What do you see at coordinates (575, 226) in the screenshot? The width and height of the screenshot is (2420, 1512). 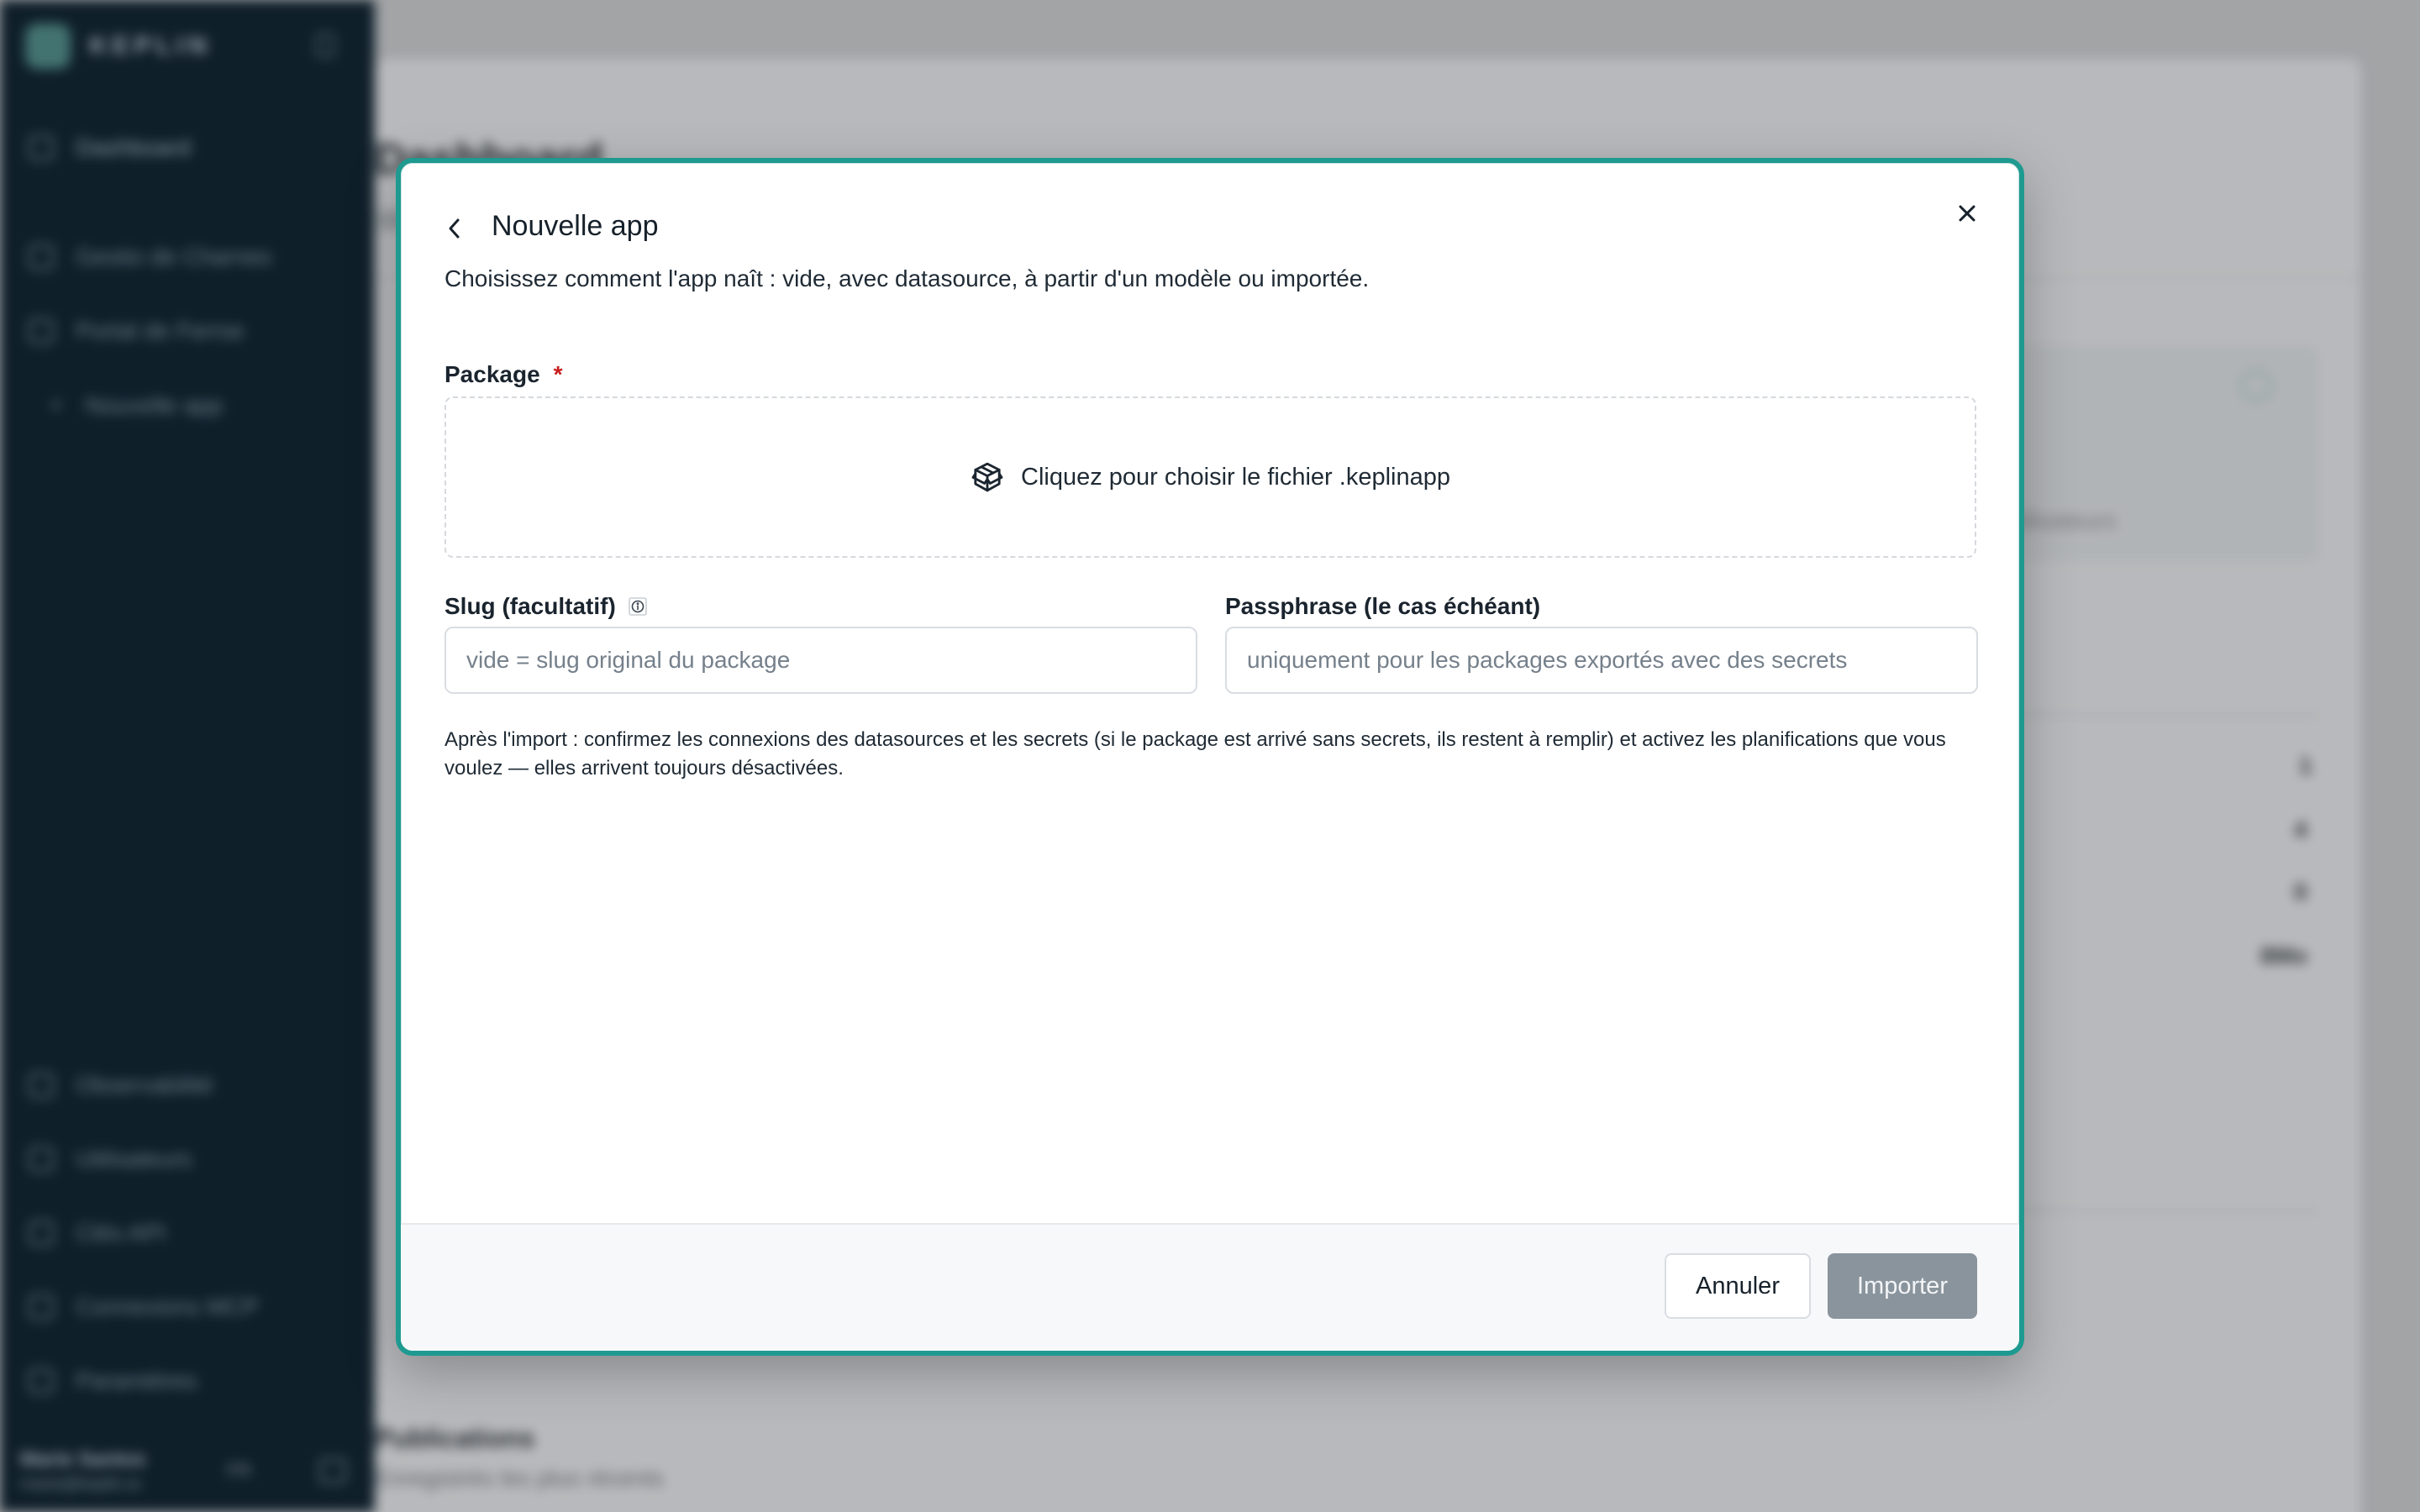 I see `dialog-title: Nouvelle app` at bounding box center [575, 226].